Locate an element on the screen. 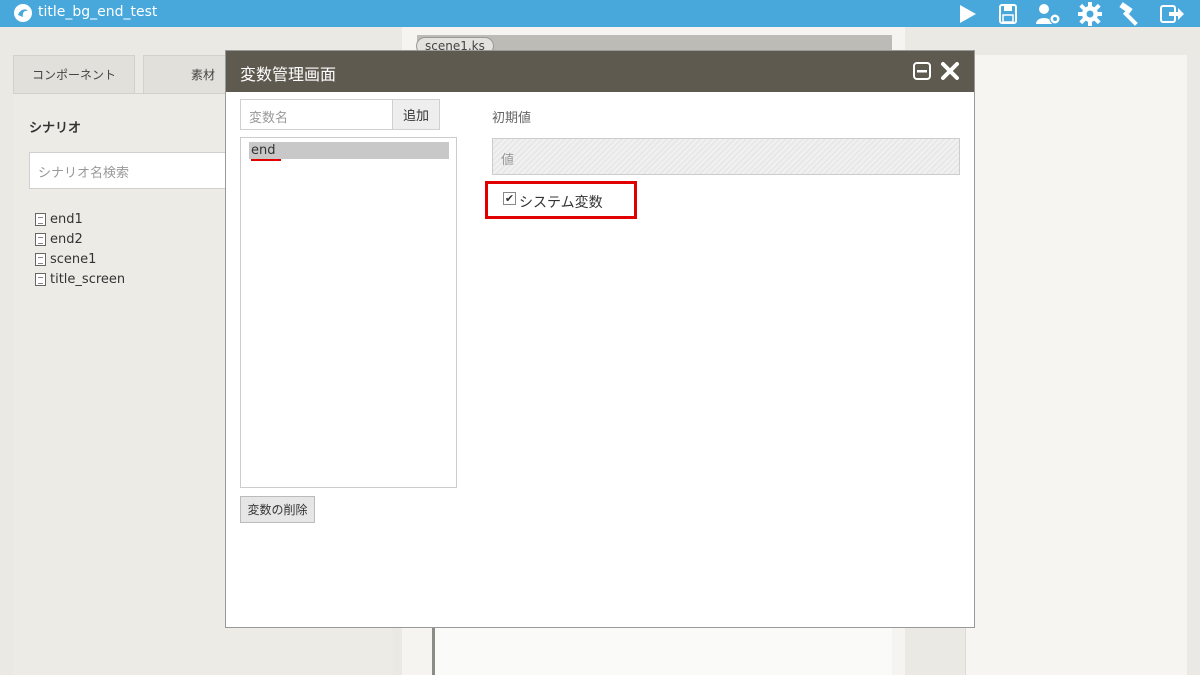  list-item: end1 is located at coordinates (80, 219).